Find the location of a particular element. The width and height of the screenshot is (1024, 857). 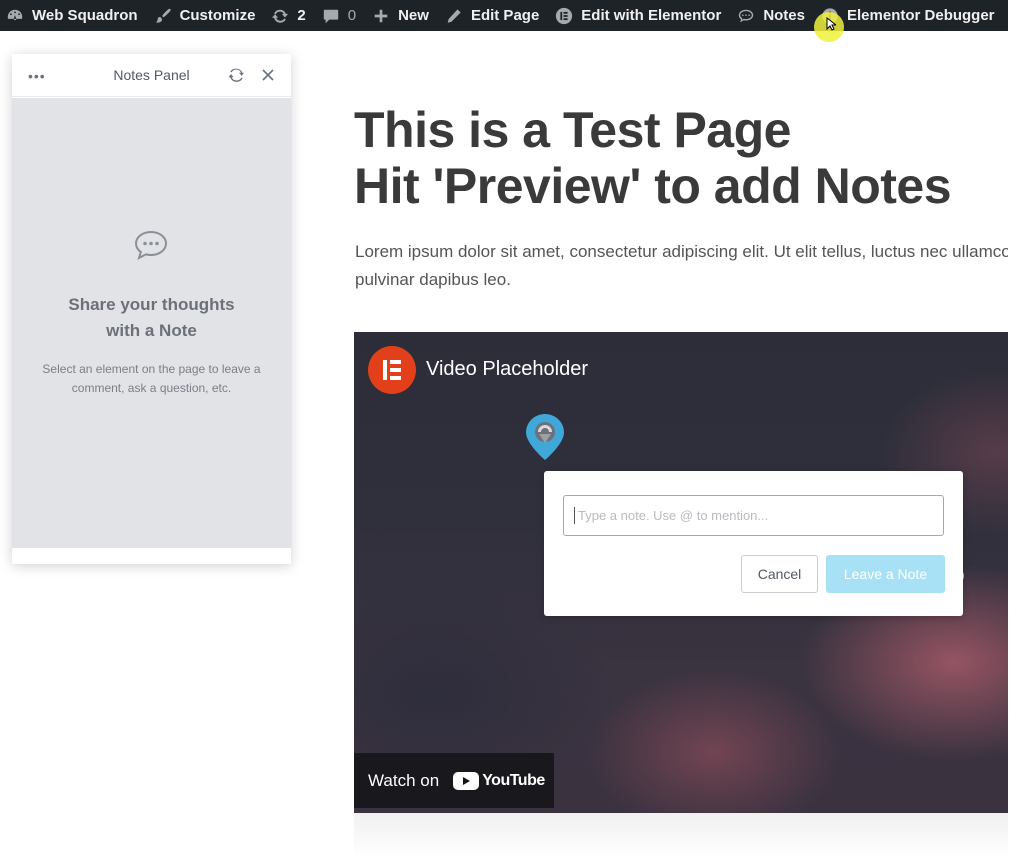

site-name-item: Web Squadron is located at coordinates (74, 15).